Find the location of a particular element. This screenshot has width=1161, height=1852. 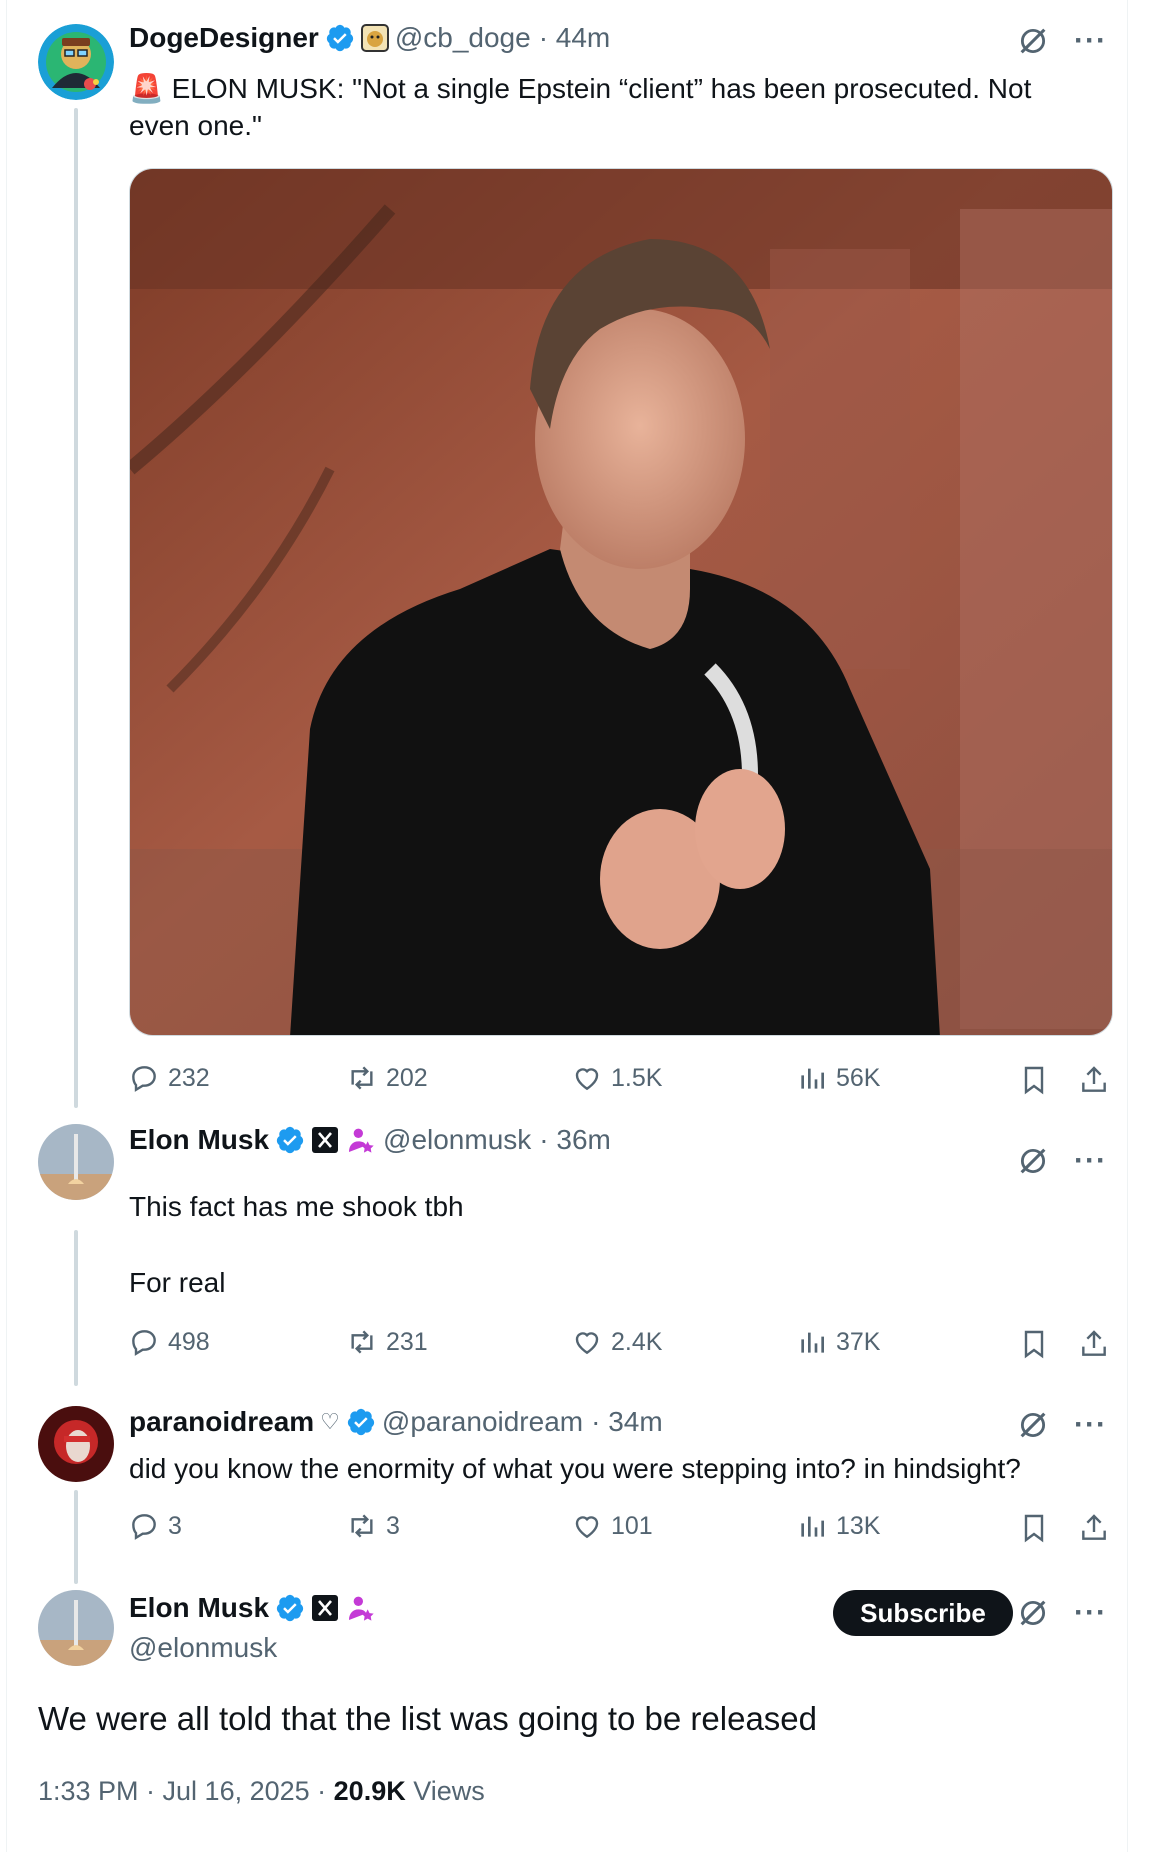

repost-button: 3 is located at coordinates (373, 1526).